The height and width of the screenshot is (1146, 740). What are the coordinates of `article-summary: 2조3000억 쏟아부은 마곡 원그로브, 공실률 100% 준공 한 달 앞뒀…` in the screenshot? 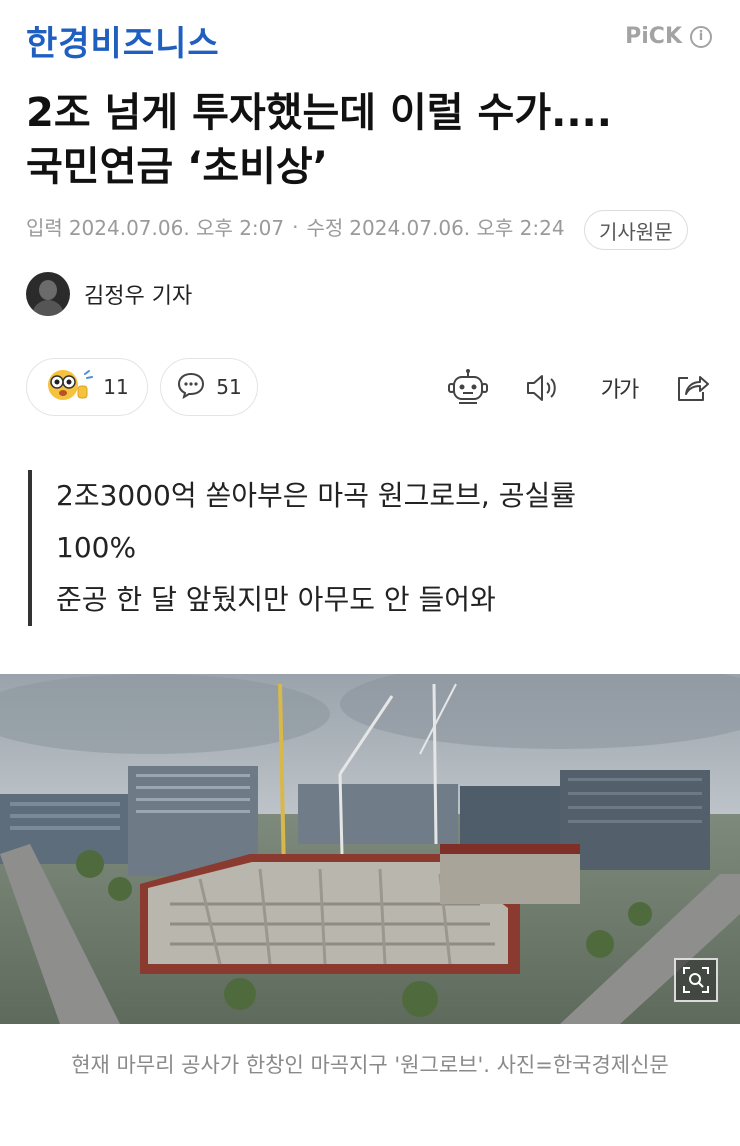 It's located at (362, 548).